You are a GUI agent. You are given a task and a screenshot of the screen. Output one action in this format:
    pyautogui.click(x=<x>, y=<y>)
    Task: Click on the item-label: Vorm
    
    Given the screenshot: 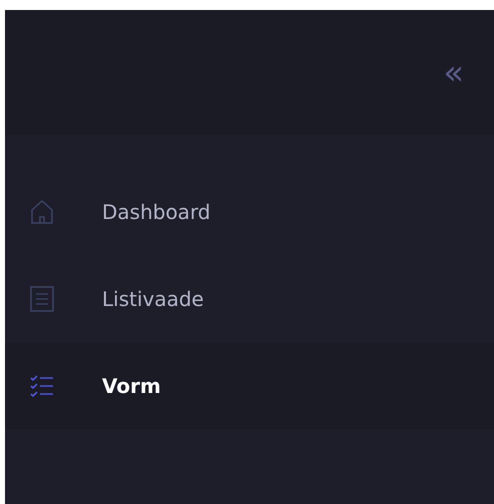 What is the action you would take?
    pyautogui.click(x=131, y=386)
    